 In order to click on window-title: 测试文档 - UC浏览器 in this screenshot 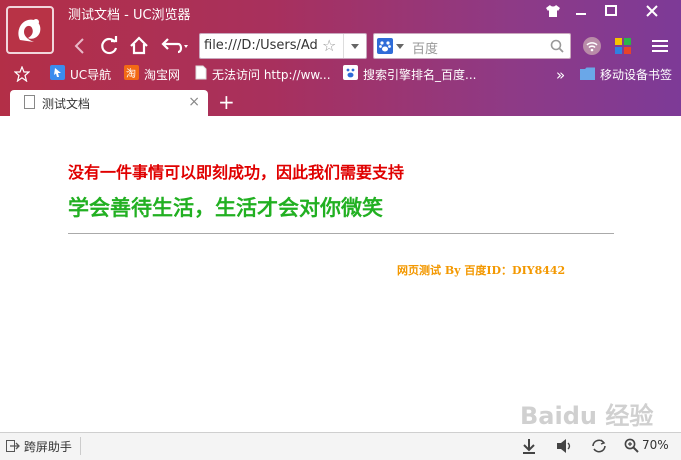, I will do `click(129, 15)`.